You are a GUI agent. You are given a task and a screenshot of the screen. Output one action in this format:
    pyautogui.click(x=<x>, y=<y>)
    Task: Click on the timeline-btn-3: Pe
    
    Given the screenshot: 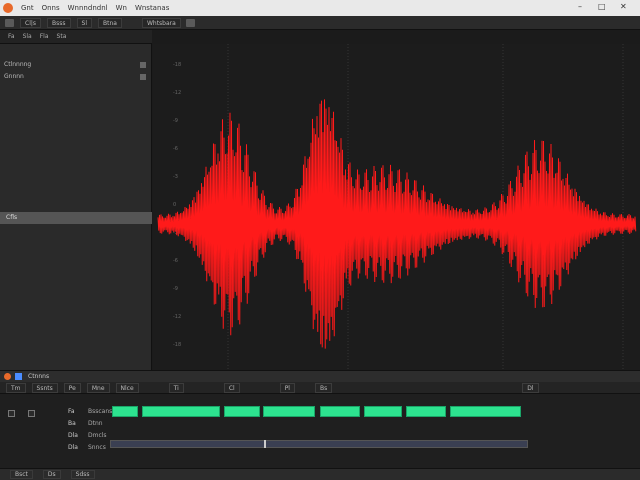 What is the action you would take?
    pyautogui.click(x=72, y=387)
    